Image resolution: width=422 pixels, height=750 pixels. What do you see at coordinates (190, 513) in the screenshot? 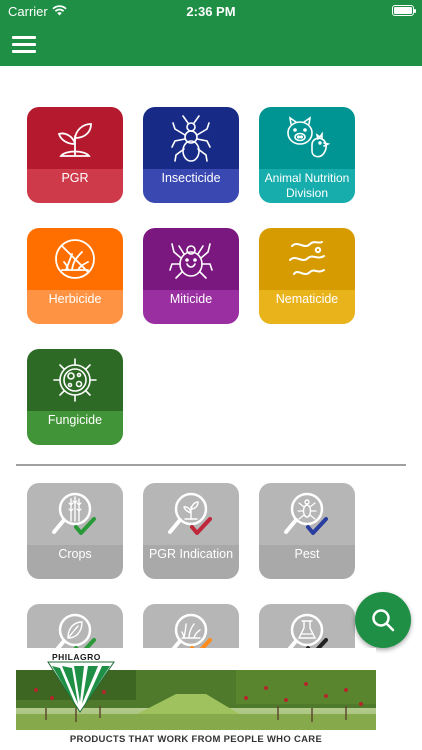
I see `search-pgr-icon` at bounding box center [190, 513].